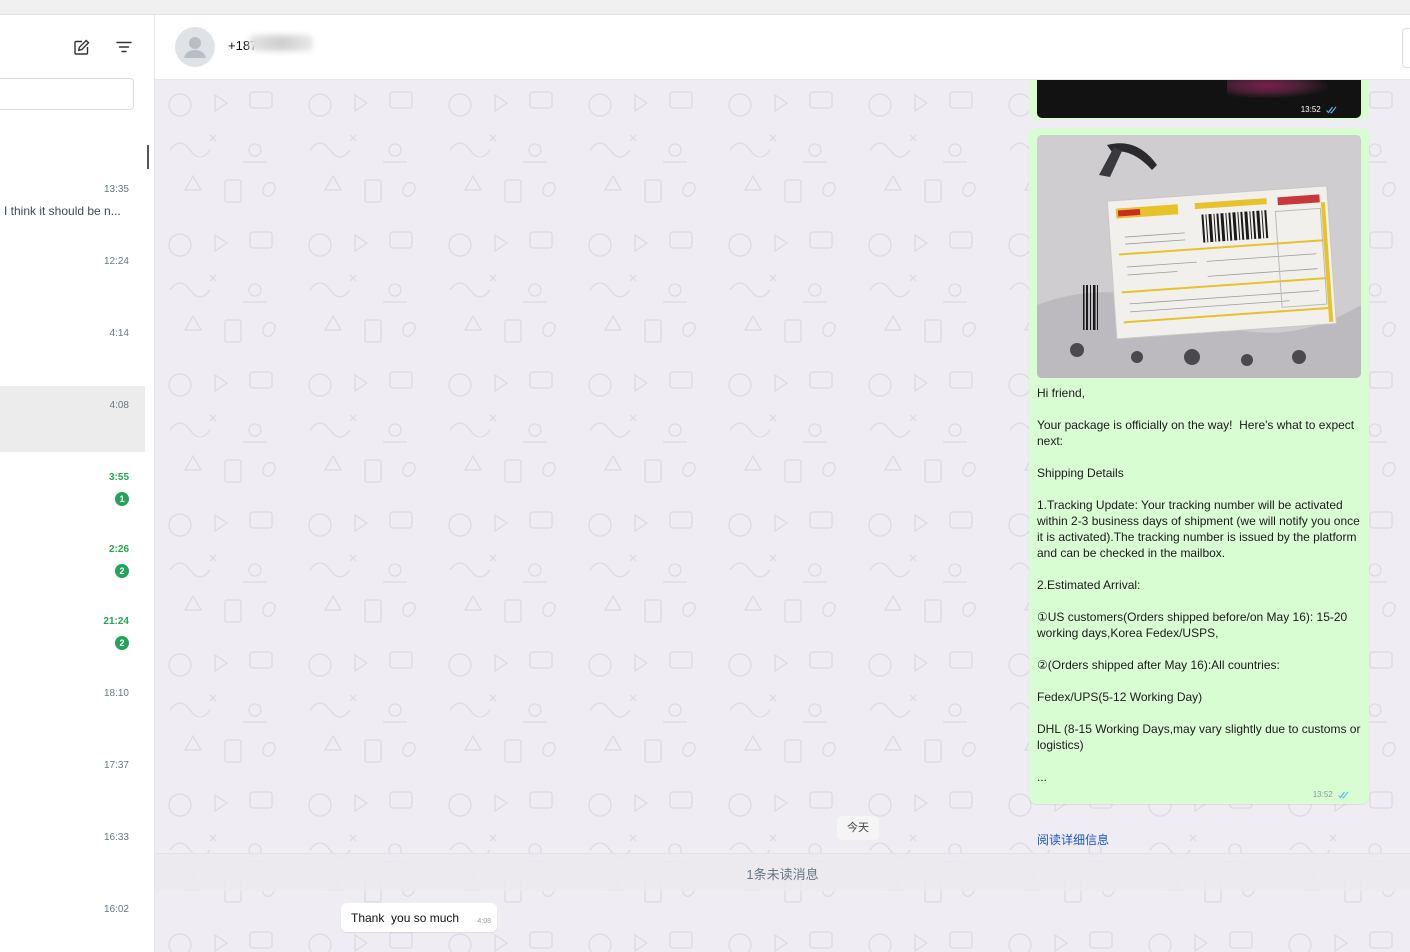  I want to click on chat-list-item: 17:37, so click(72, 779).